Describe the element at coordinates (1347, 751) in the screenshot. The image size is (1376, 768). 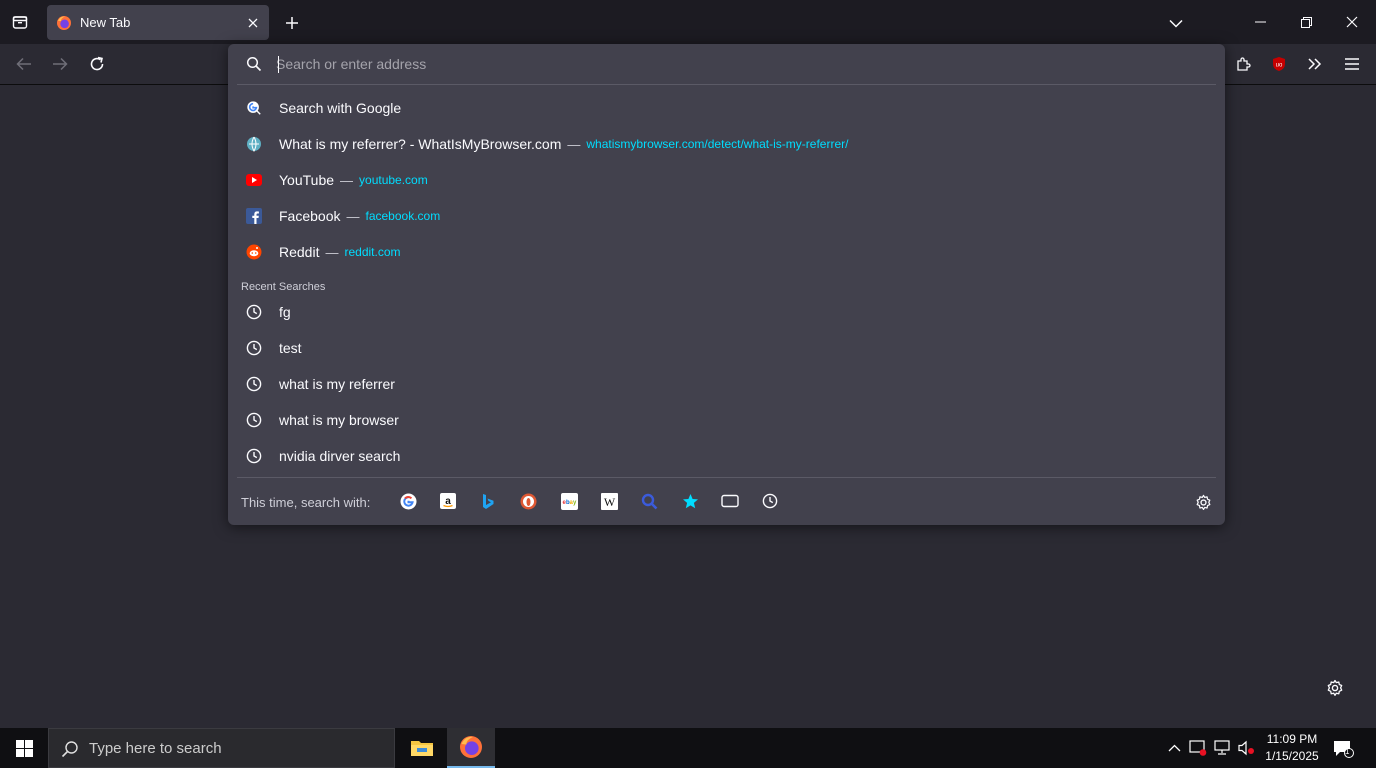
I see `notification-count: 1` at that location.